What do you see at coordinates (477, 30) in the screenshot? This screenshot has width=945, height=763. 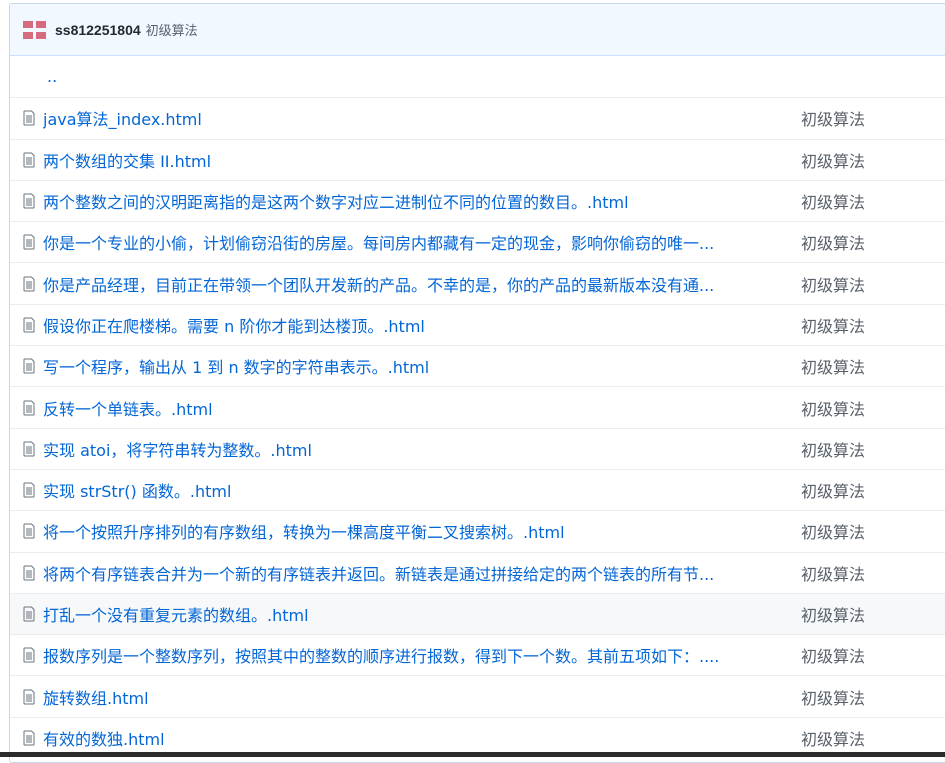 I see `latest-commit-header: ss812251804 初级算法` at bounding box center [477, 30].